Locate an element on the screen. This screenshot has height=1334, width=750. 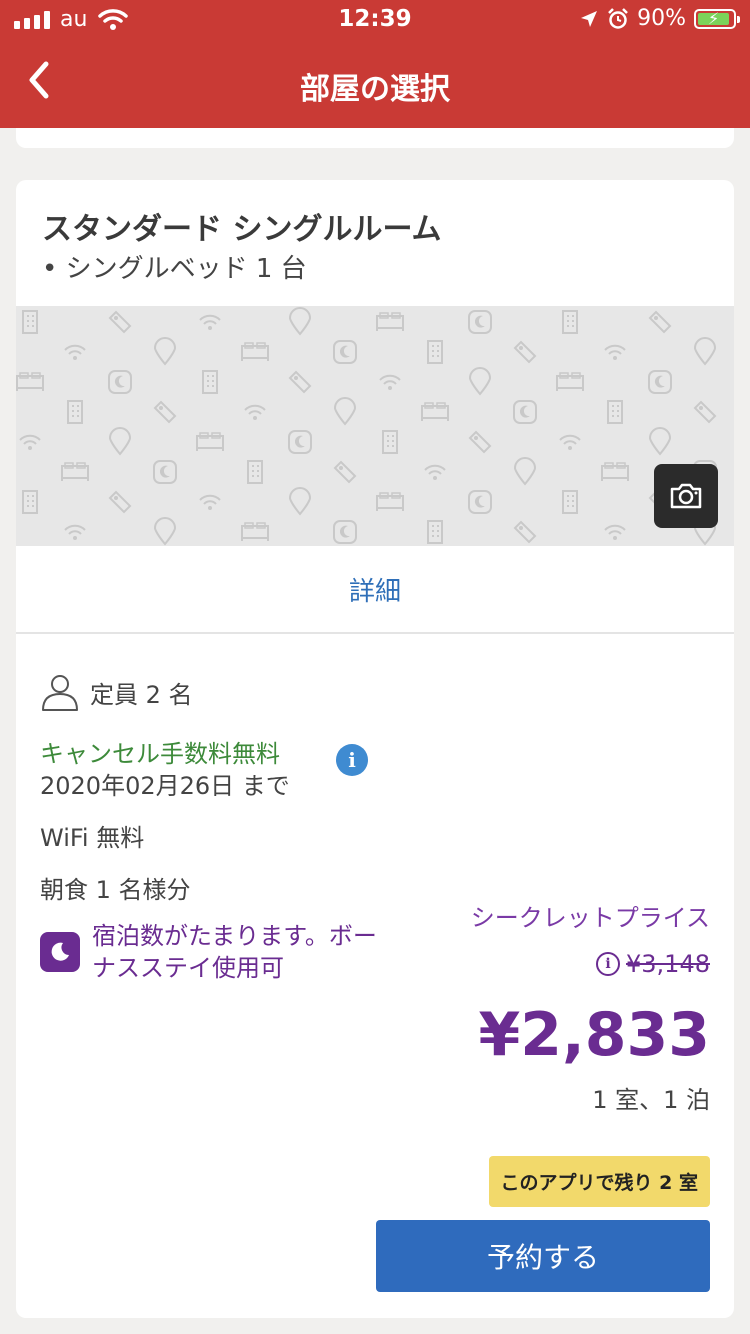
previous-card is located at coordinates (375, 138).